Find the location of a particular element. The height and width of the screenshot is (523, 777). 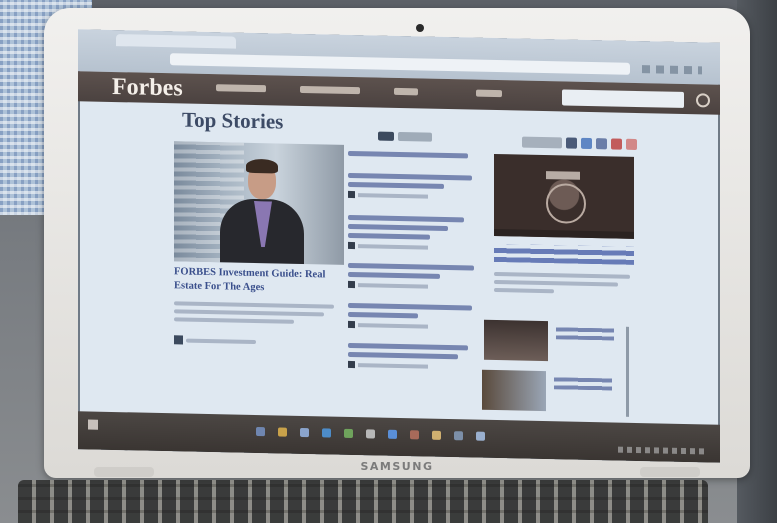

person-hair is located at coordinates (262, 166).